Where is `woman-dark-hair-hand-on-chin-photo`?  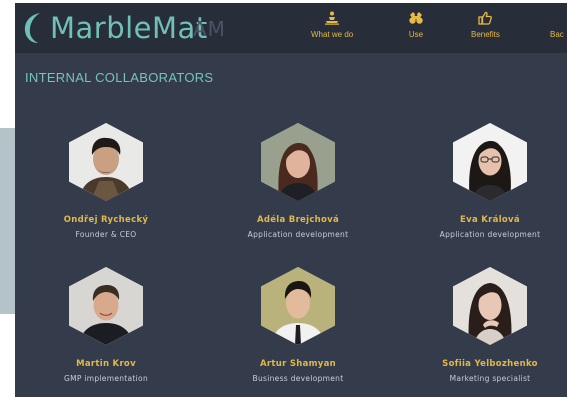
woman-dark-hair-hand-on-chin-photo is located at coordinates (490, 306).